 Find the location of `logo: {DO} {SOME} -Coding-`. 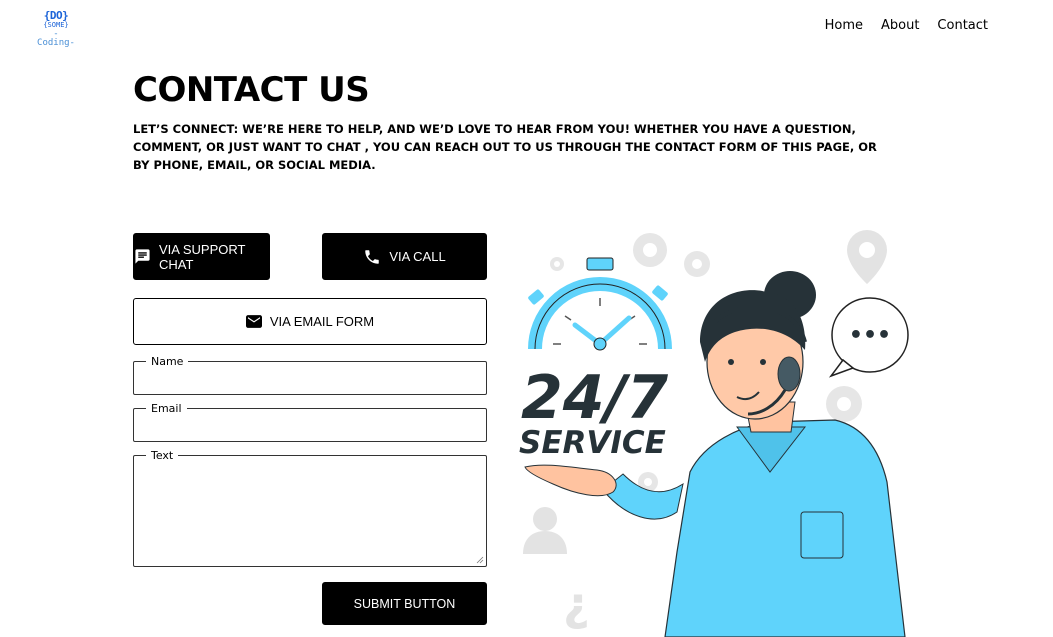

logo: {DO} {SOME} -Coding- is located at coordinates (56, 29).